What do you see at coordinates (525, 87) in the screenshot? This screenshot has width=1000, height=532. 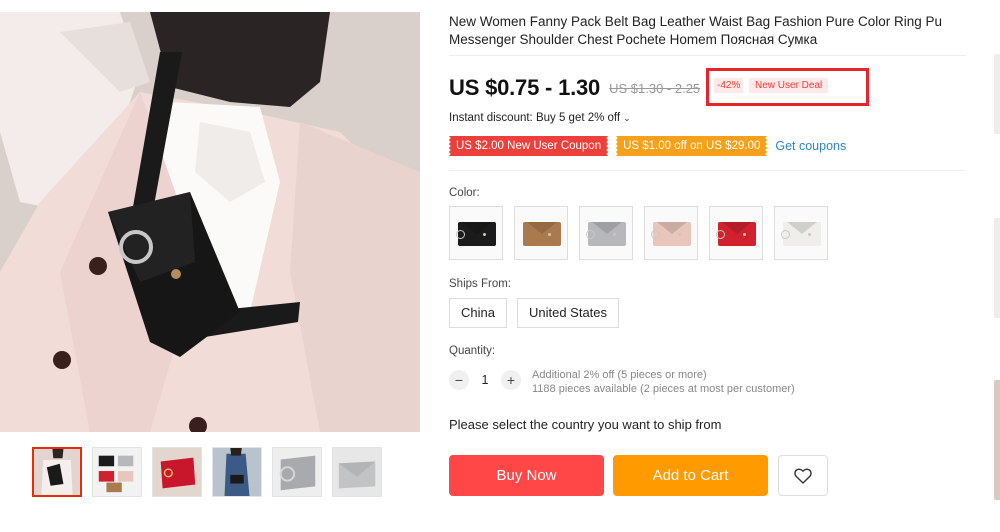 I see `current-price: US $0.75 - 1.30` at bounding box center [525, 87].